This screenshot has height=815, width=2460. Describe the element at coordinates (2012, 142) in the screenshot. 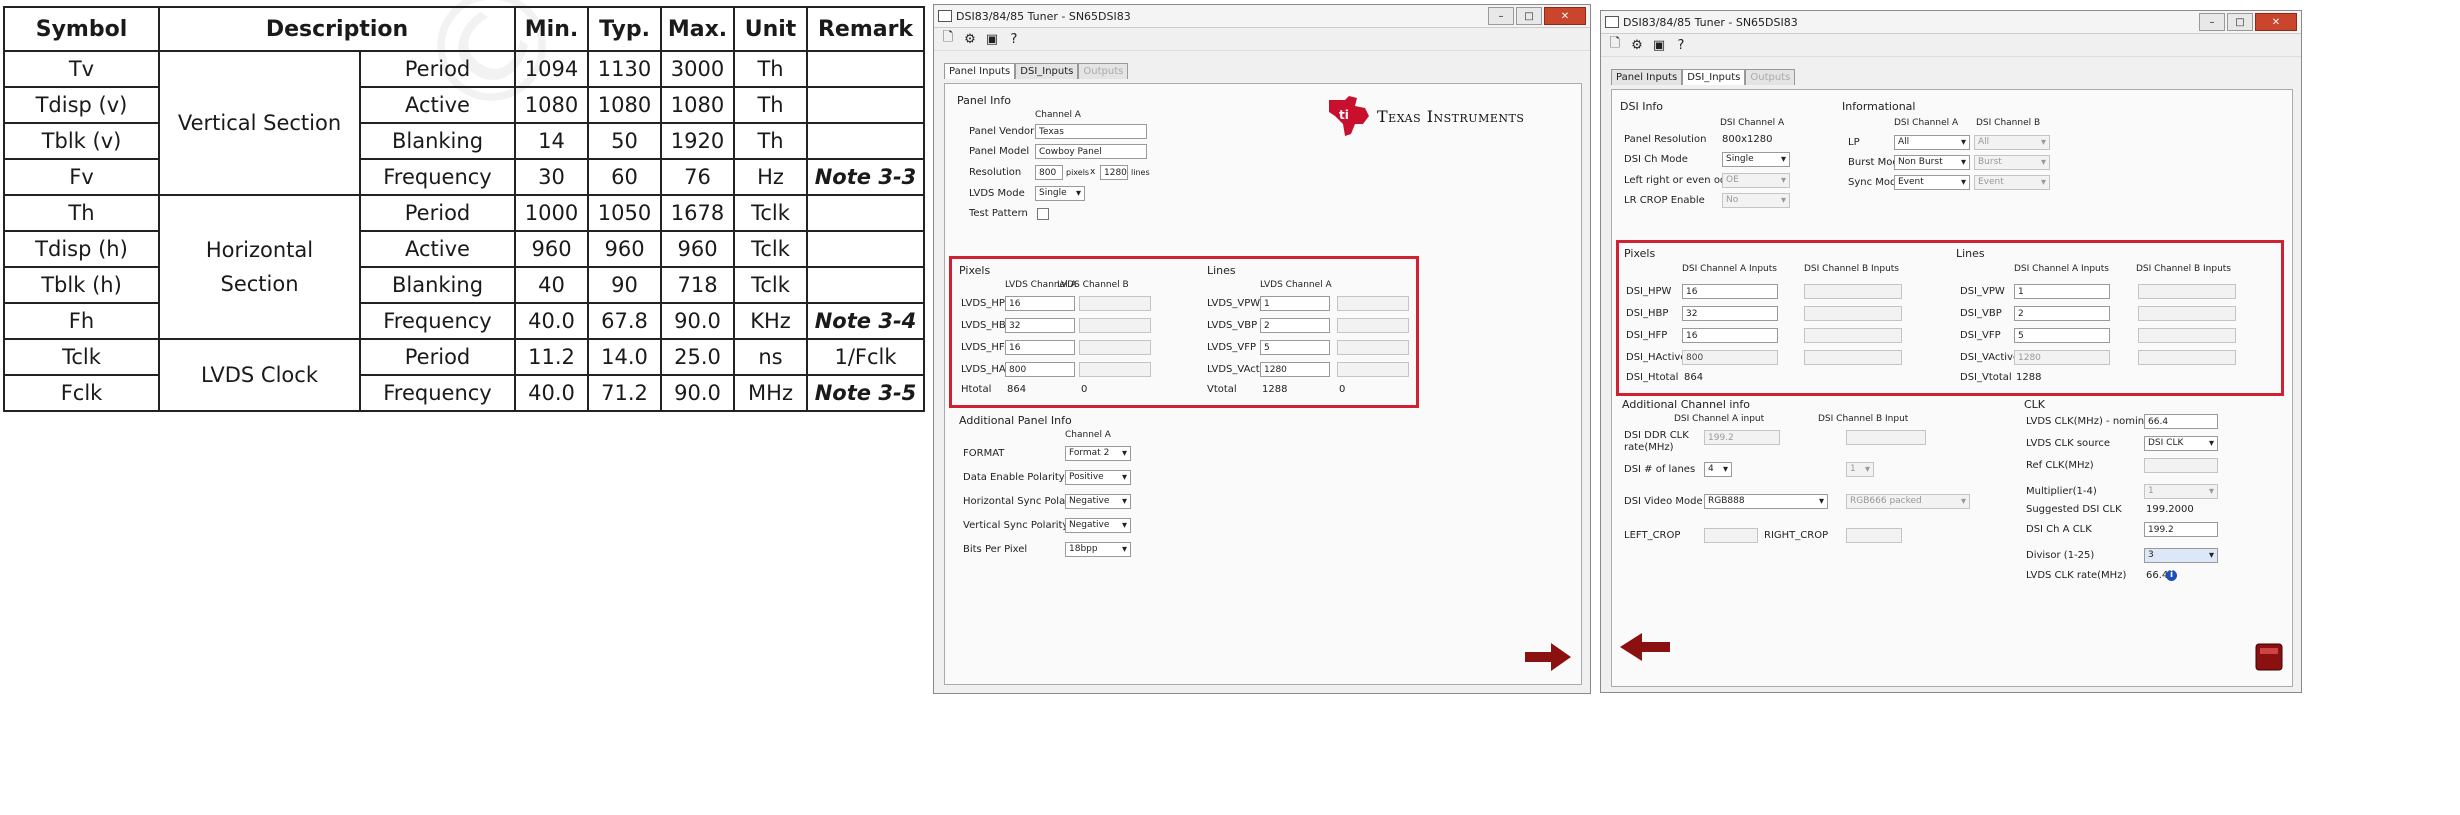

I see `lp-b-select: All` at that location.